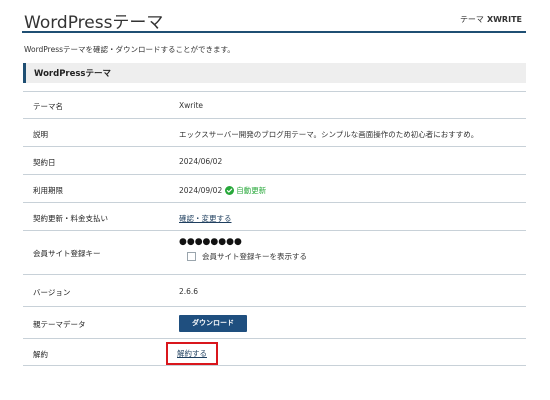 The height and width of the screenshot is (400, 550). What do you see at coordinates (72, 74) in the screenshot?
I see `section-title: WordPressテーマ` at bounding box center [72, 74].